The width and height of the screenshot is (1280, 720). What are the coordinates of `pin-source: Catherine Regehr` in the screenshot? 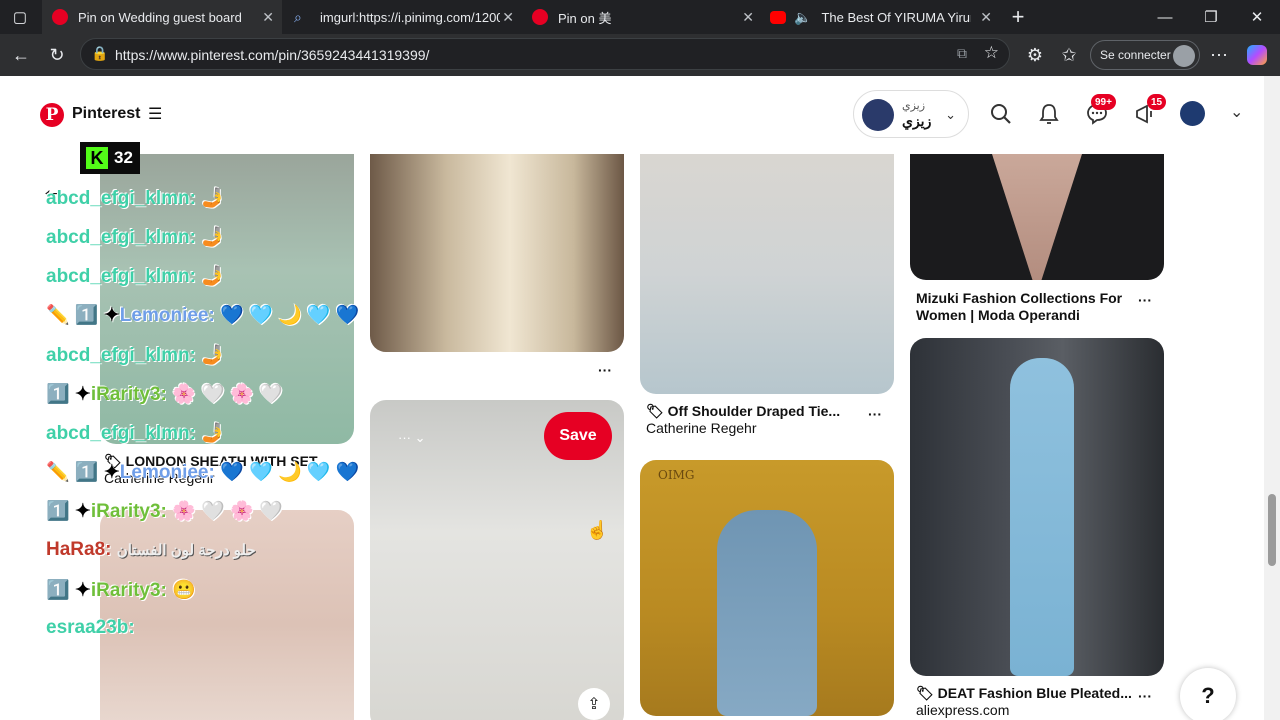 It's located at (701, 428).